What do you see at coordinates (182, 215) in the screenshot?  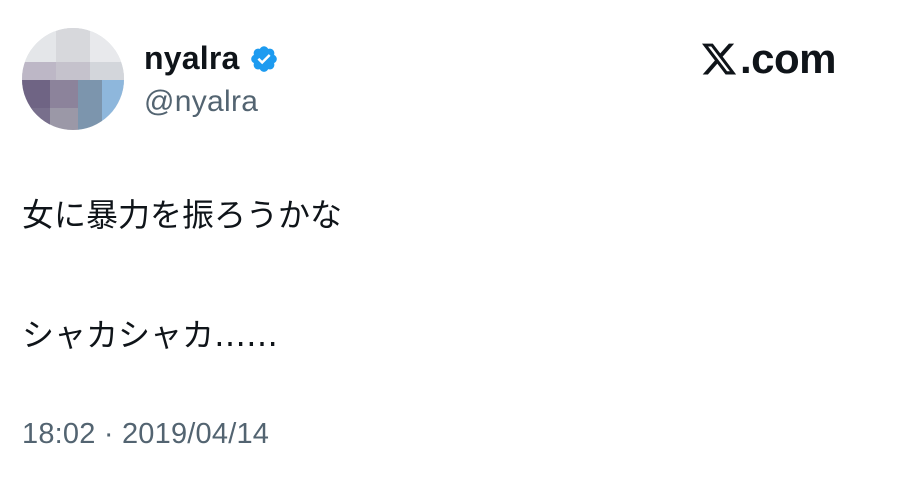 I see `tweet-text-line: 女に暴力を振ろうかな` at bounding box center [182, 215].